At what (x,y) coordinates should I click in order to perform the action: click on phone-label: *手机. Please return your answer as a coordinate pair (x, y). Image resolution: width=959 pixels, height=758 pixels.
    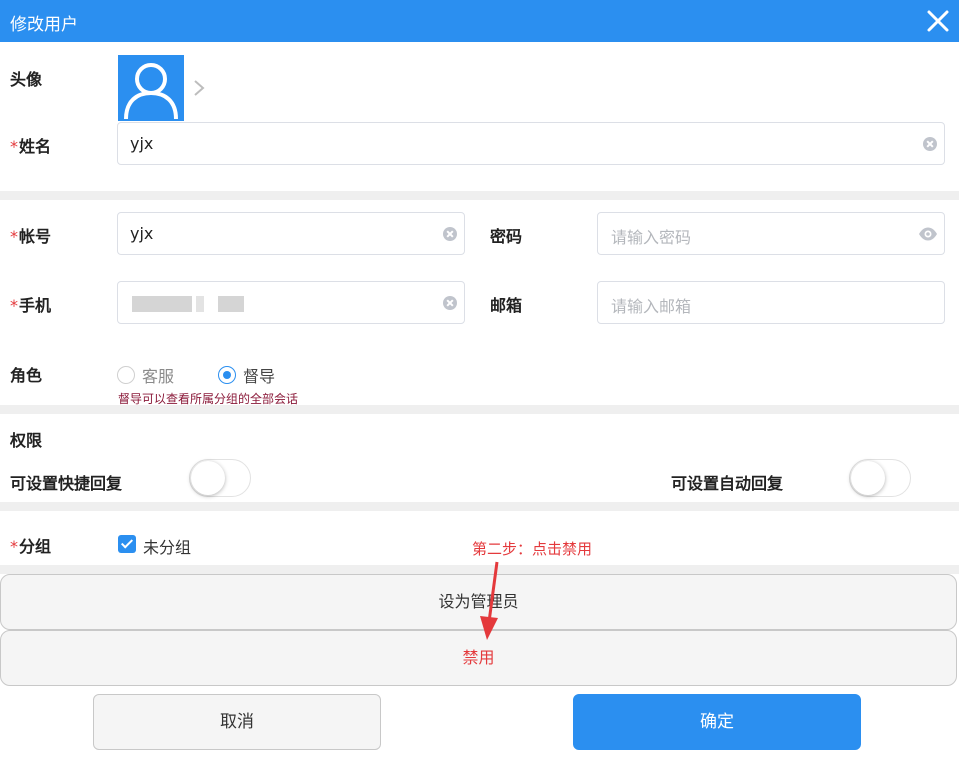
    Looking at the image, I should click on (31, 305).